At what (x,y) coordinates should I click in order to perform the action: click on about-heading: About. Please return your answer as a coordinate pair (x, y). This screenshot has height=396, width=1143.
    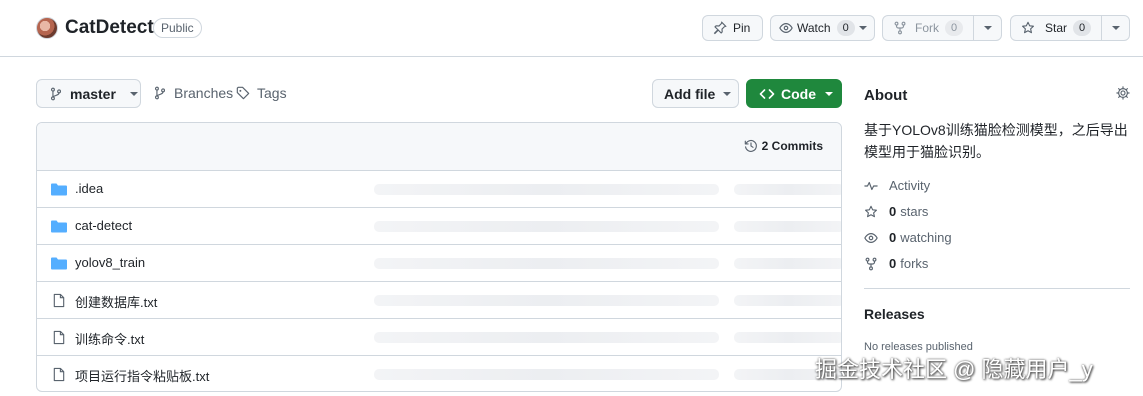
    Looking at the image, I should click on (886, 95).